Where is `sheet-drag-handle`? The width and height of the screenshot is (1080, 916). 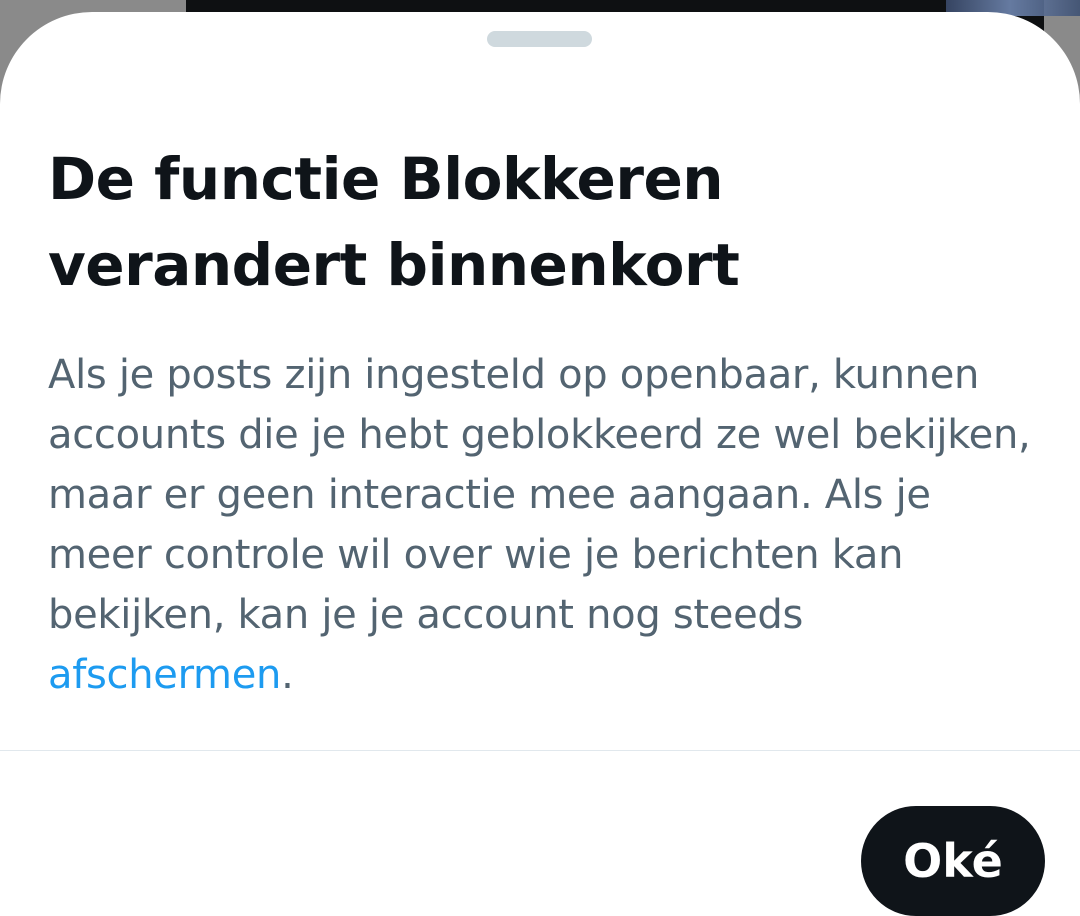 sheet-drag-handle is located at coordinates (539, 39).